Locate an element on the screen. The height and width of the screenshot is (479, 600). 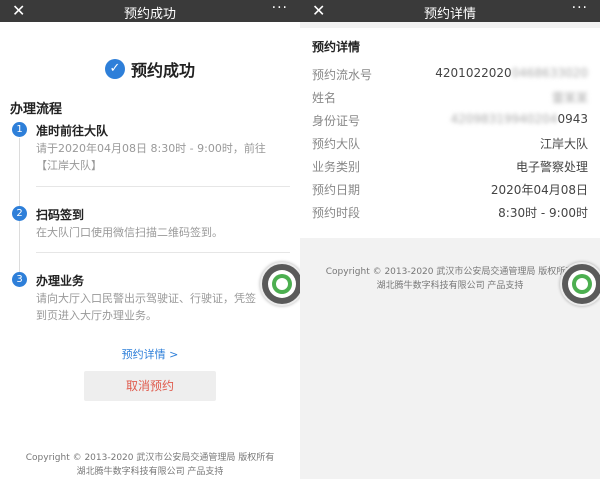
process-title: 办理流程 is located at coordinates (36, 109).